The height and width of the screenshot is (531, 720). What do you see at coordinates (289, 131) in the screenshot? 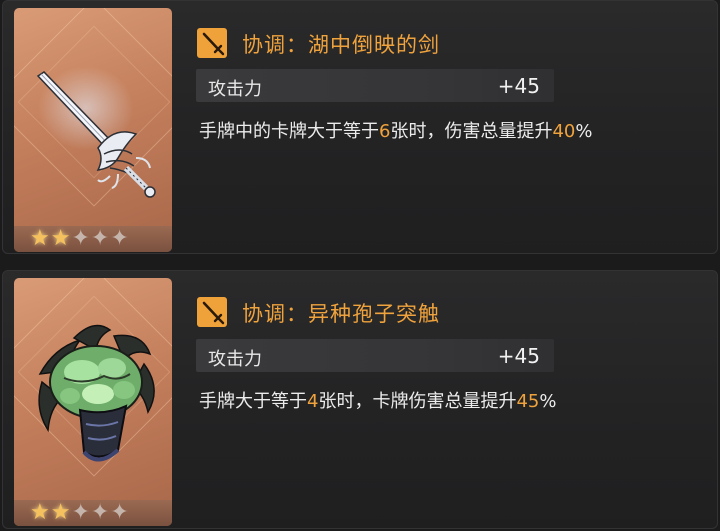
I see `desc-text: 手牌中的卡牌大于等于` at bounding box center [289, 131].